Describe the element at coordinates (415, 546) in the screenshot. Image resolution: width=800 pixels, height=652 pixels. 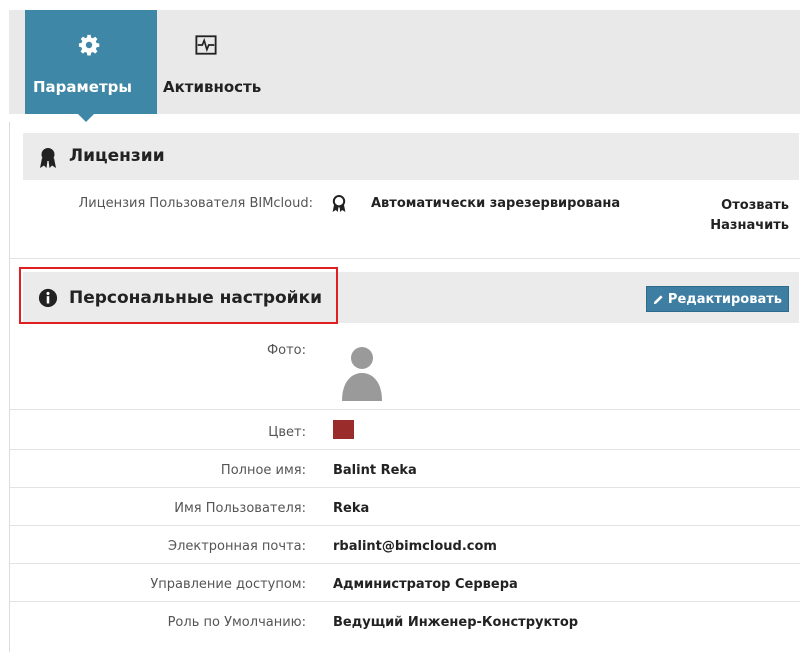
I see `email-value: rbalint@bimcloud.com` at that location.